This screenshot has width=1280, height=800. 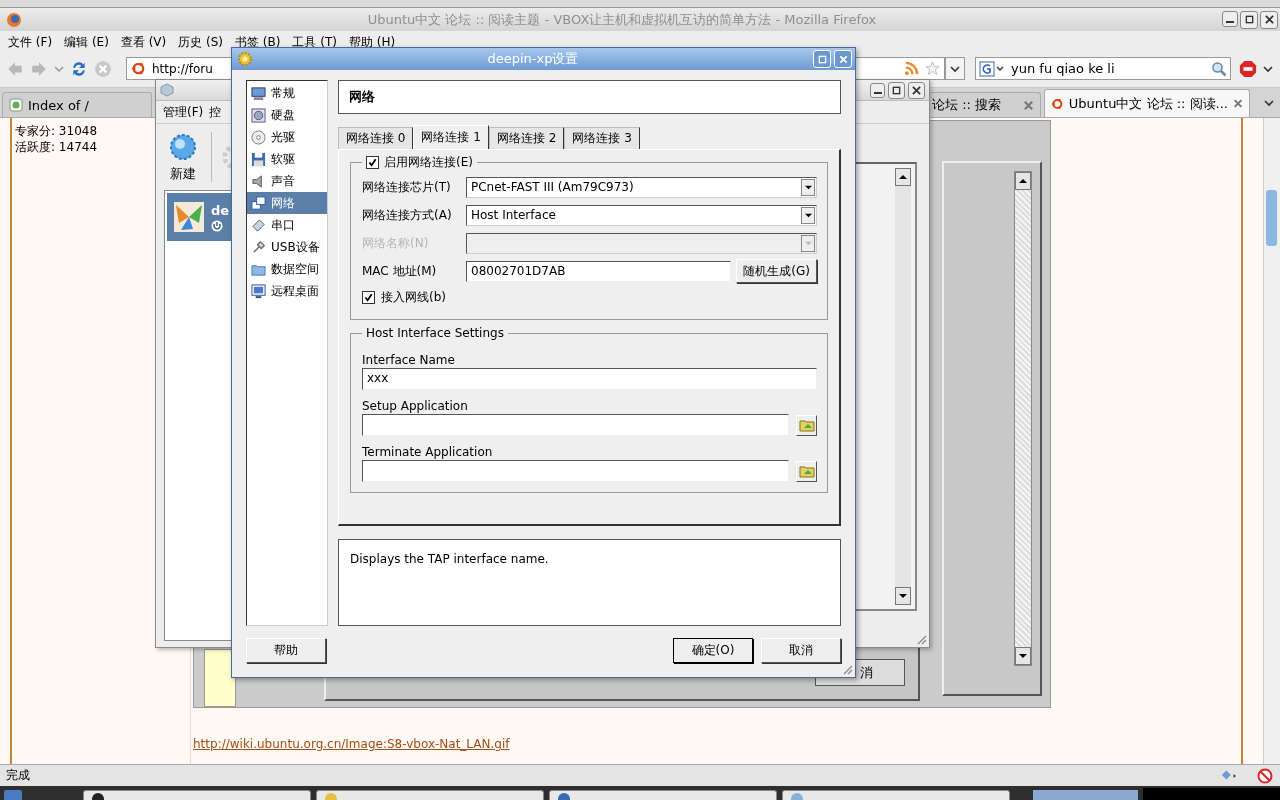 What do you see at coordinates (287, 269) in the screenshot?
I see `category-item: 数据空间` at bounding box center [287, 269].